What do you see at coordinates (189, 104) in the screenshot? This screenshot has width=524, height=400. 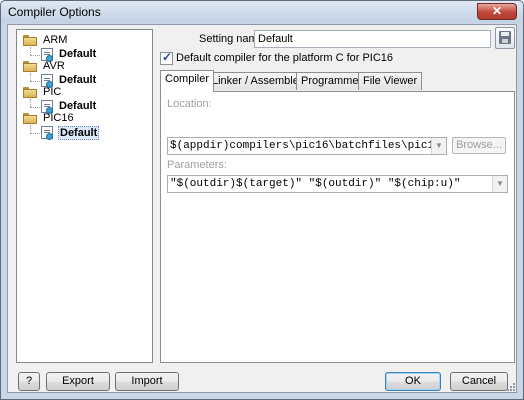 I see `location-label: Location:` at bounding box center [189, 104].